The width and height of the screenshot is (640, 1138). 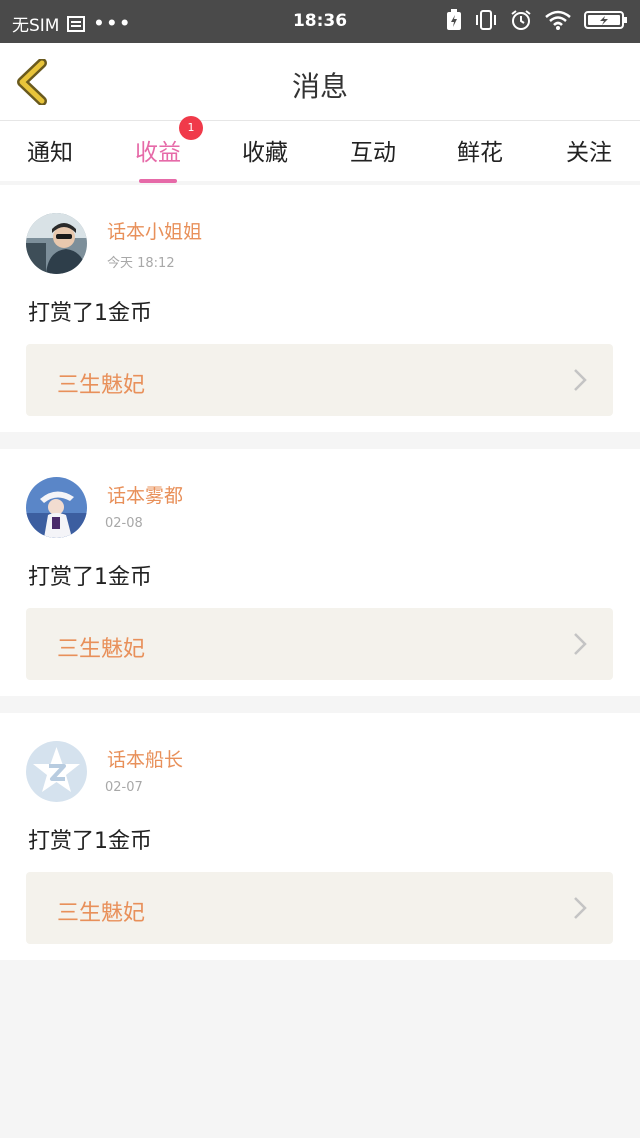 I want to click on battery-saver-icon, so click(x=454, y=19).